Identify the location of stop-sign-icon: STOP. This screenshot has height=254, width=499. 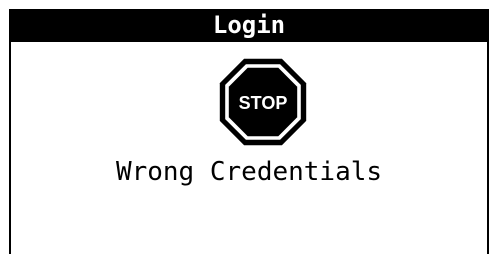
(263, 102).